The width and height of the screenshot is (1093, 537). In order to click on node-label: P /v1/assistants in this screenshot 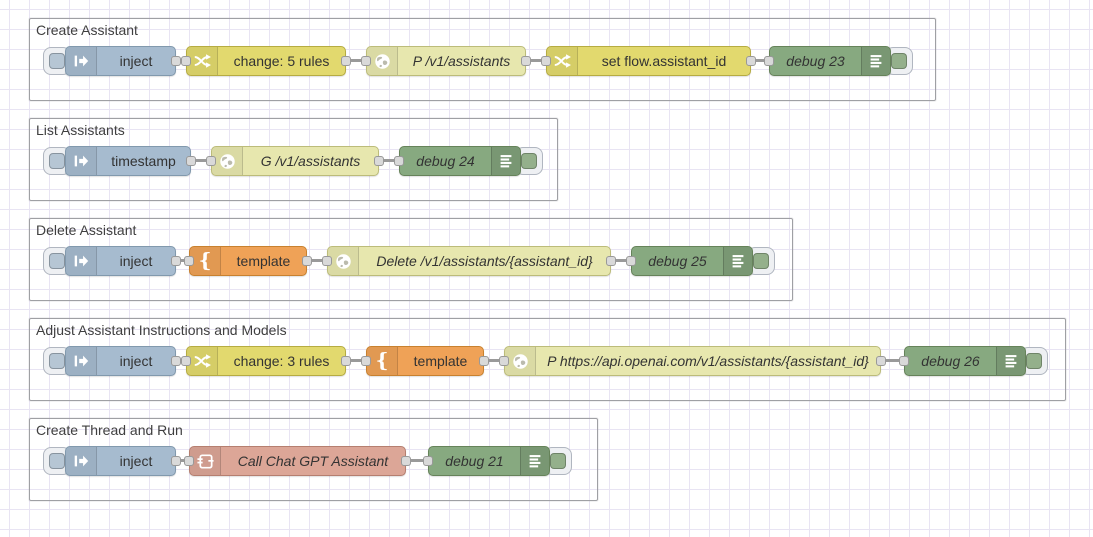, I will do `click(461, 61)`.